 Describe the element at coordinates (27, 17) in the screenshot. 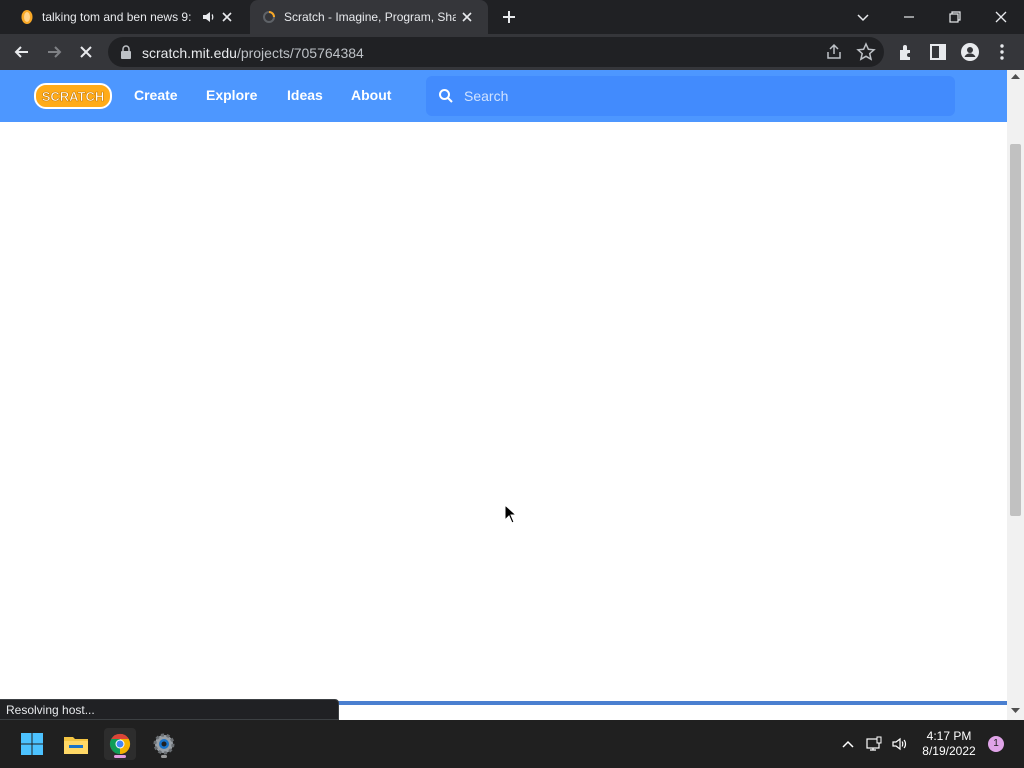

I see `scratch-favicon-icon` at that location.